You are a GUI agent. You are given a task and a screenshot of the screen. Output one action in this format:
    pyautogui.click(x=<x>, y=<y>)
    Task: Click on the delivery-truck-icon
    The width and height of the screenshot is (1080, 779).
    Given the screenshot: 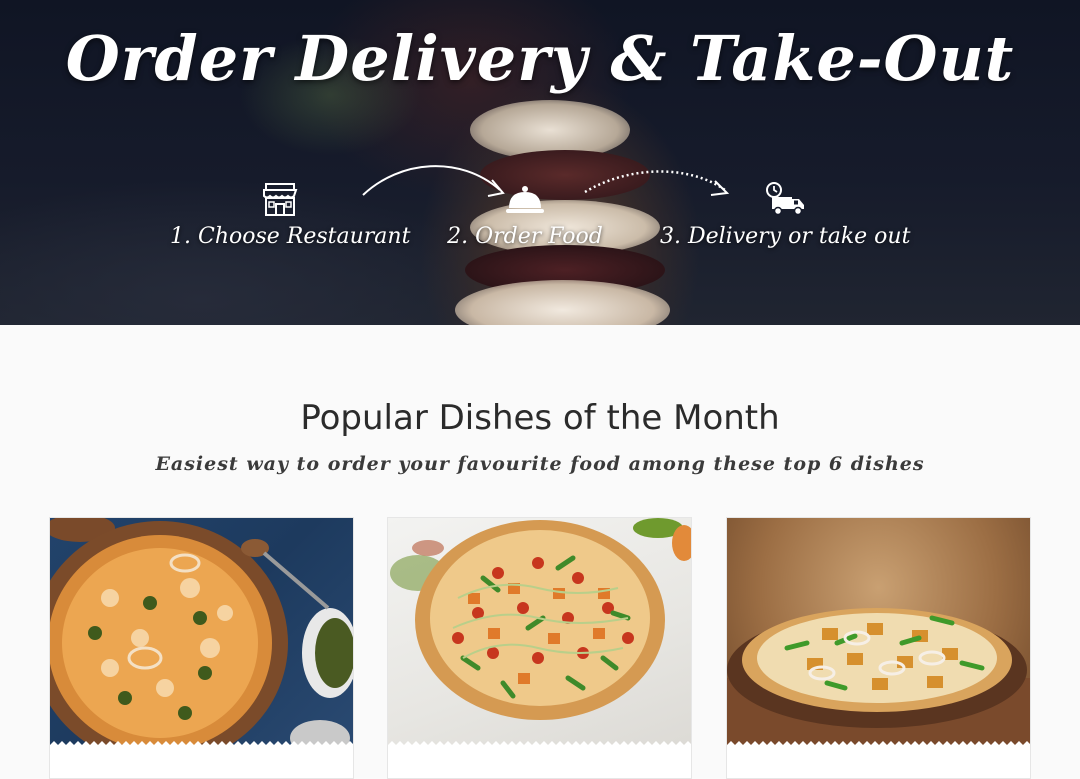 What is the action you would take?
    pyautogui.click(x=785, y=199)
    